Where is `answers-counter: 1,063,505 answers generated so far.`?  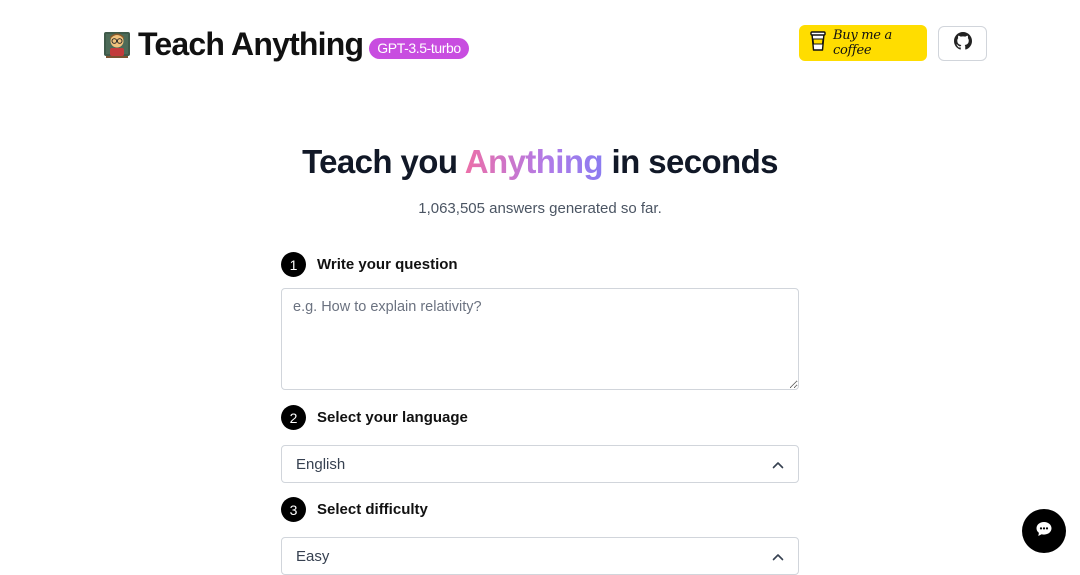
answers-counter: 1,063,505 answers generated so far. is located at coordinates (540, 208).